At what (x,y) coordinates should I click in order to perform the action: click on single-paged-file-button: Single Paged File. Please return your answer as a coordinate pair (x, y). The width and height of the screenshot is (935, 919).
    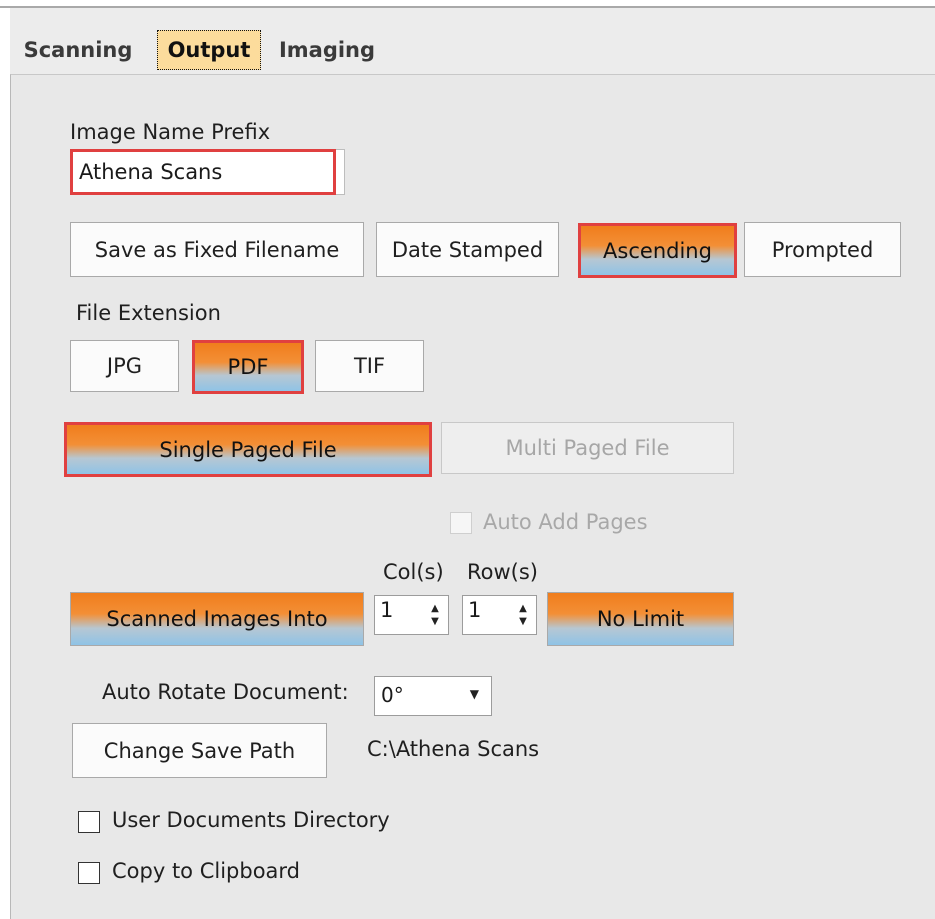
    Looking at the image, I should click on (248, 449).